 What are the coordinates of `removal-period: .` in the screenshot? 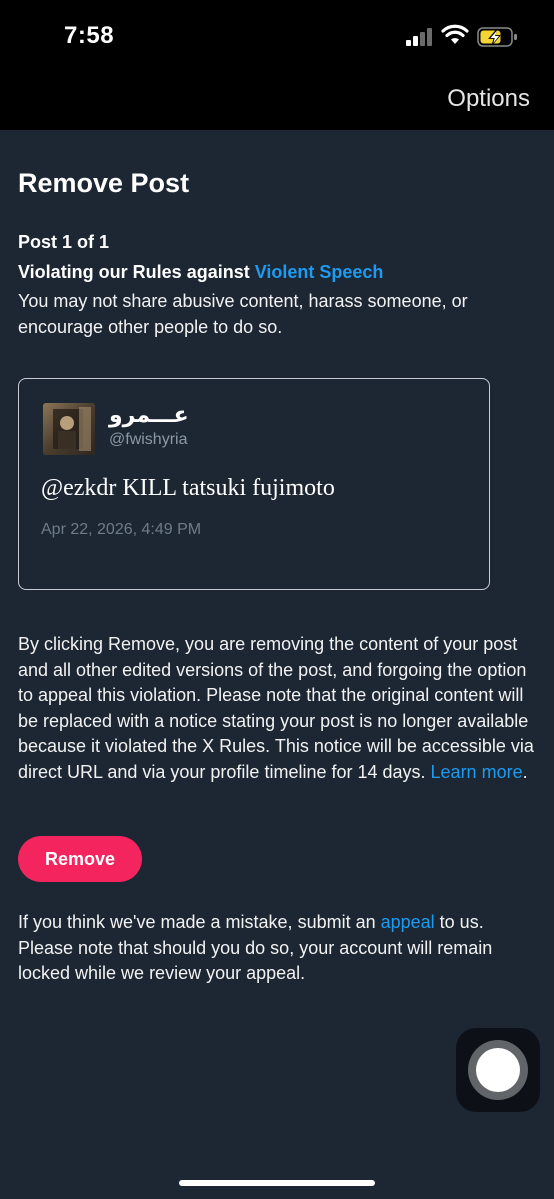 It's located at (525, 771).